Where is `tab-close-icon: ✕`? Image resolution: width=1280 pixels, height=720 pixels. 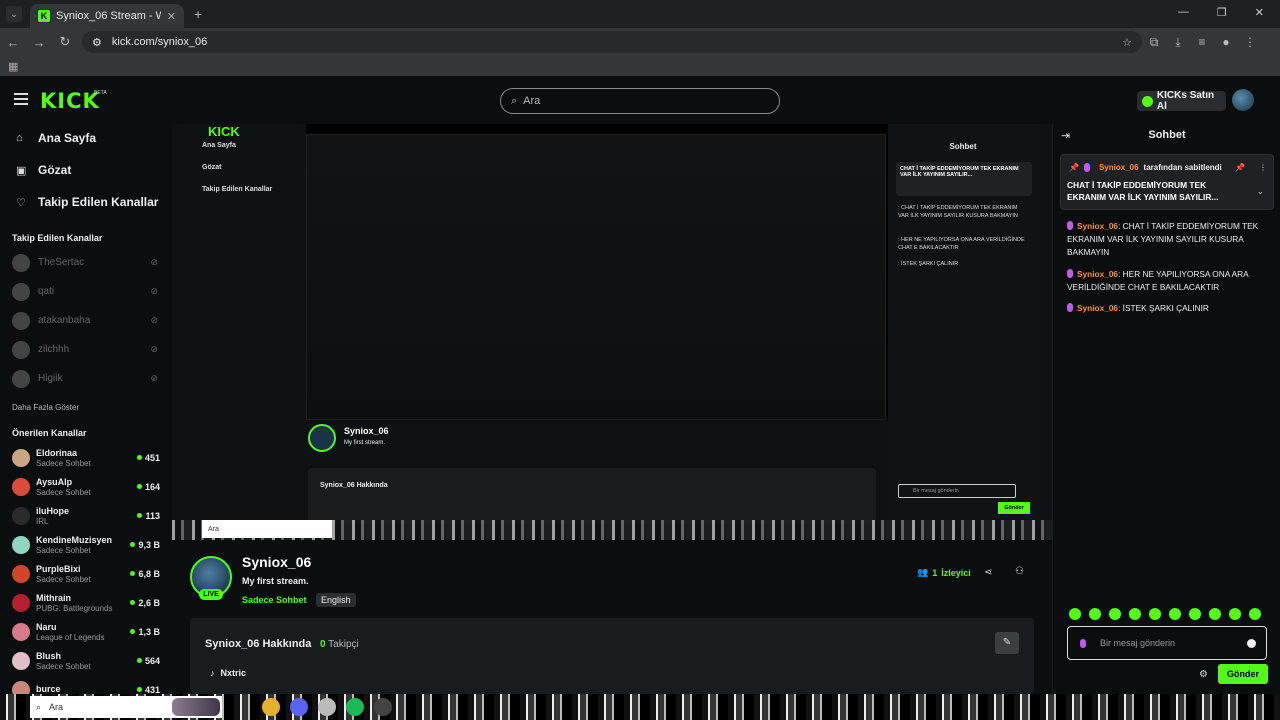
tab-close-icon: ✕ is located at coordinates (171, 16).